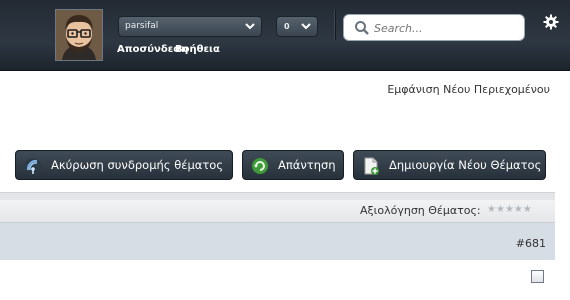 This screenshot has width=570, height=300. I want to click on avatar-image, so click(79, 35).